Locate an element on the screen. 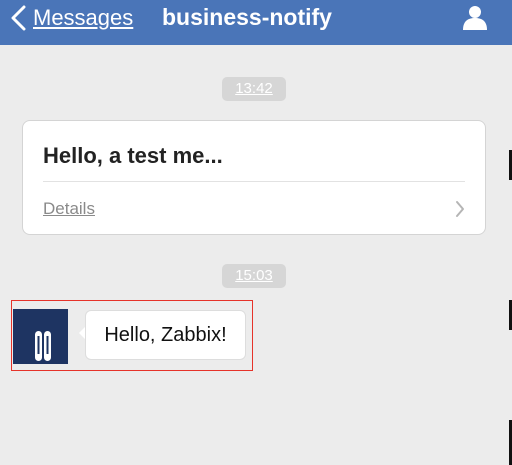 The height and width of the screenshot is (465, 512). card-divider is located at coordinates (254, 181).